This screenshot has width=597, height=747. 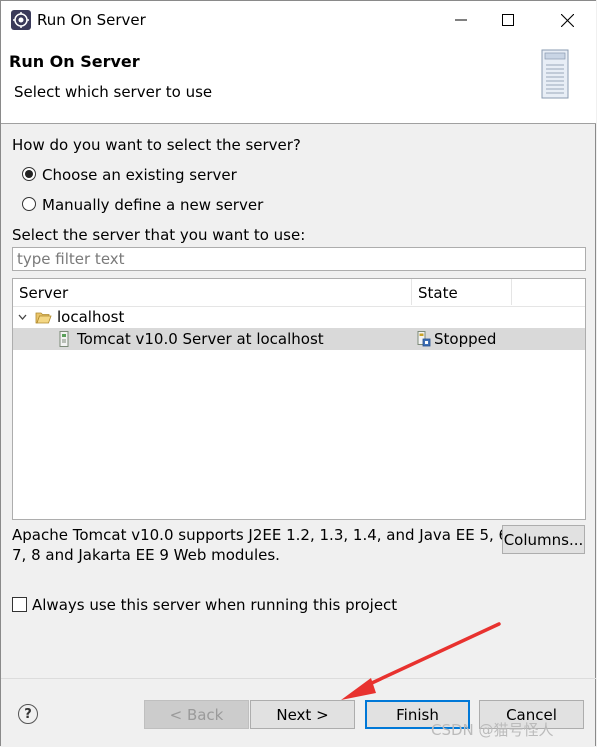 I want to click on server-icon, so click(x=64, y=339).